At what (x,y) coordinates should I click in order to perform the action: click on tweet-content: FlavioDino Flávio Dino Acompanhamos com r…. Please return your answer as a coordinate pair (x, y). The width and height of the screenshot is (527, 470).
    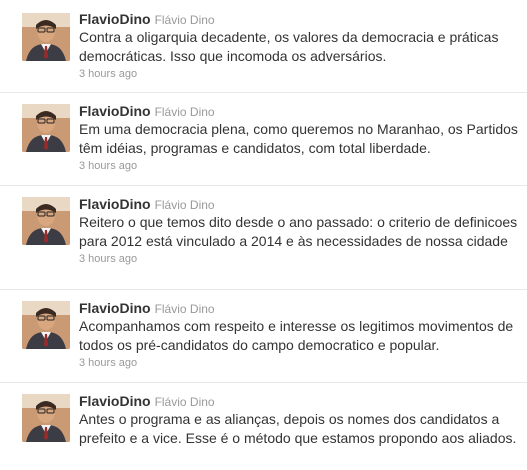
    Looking at the image, I should click on (300, 335).